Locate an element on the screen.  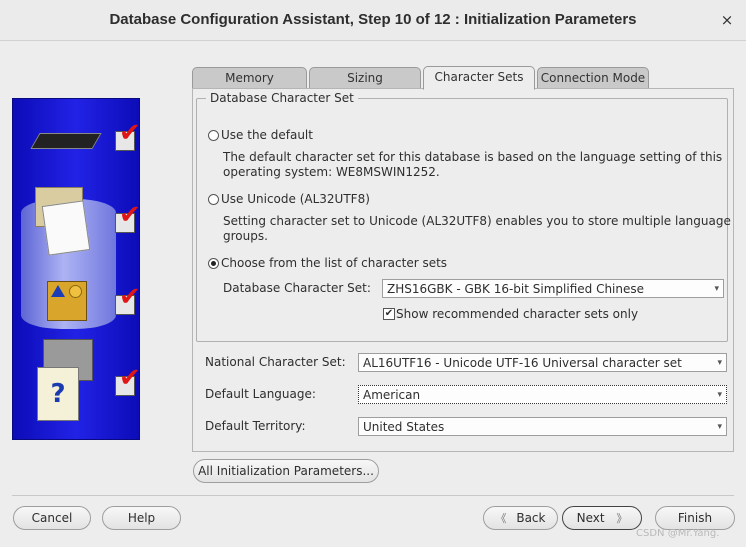
default-territory-select: United States ▾ is located at coordinates (542, 426).